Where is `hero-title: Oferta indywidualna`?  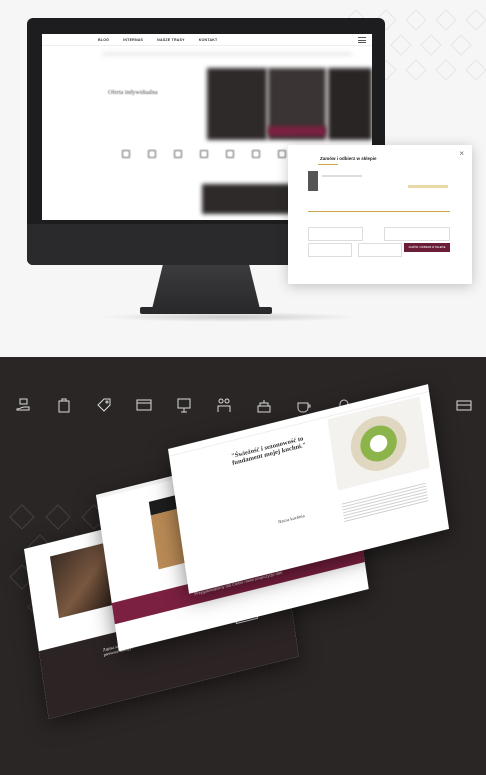
hero-title: Oferta indywidualna is located at coordinates (133, 93).